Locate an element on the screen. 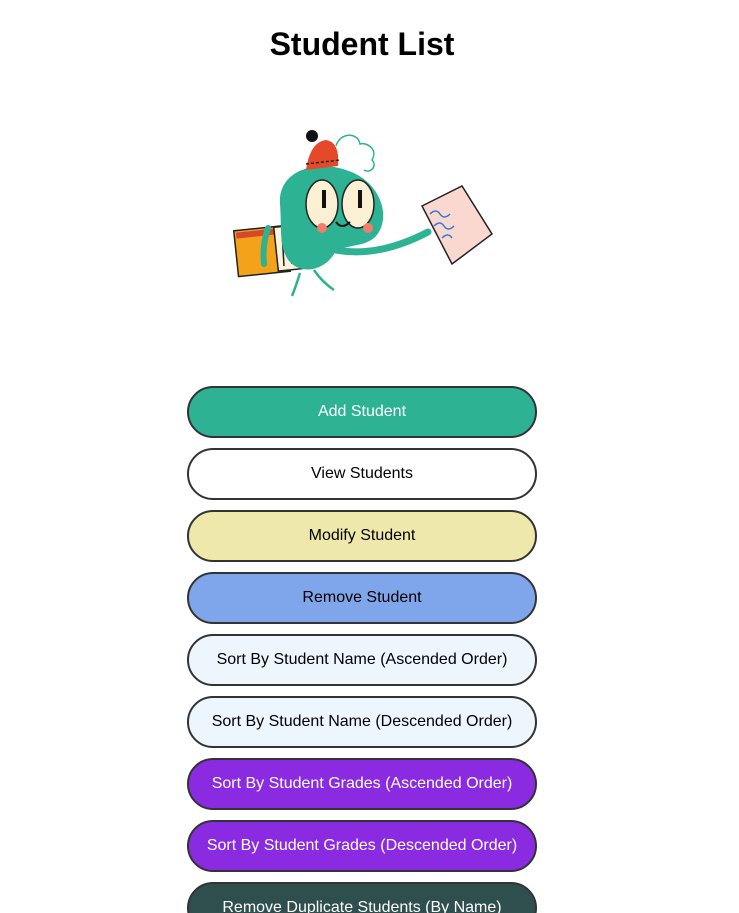 The width and height of the screenshot is (739, 913). sort-grades-descending-button: Sort By Student Grades (Descended Order) is located at coordinates (362, 846).